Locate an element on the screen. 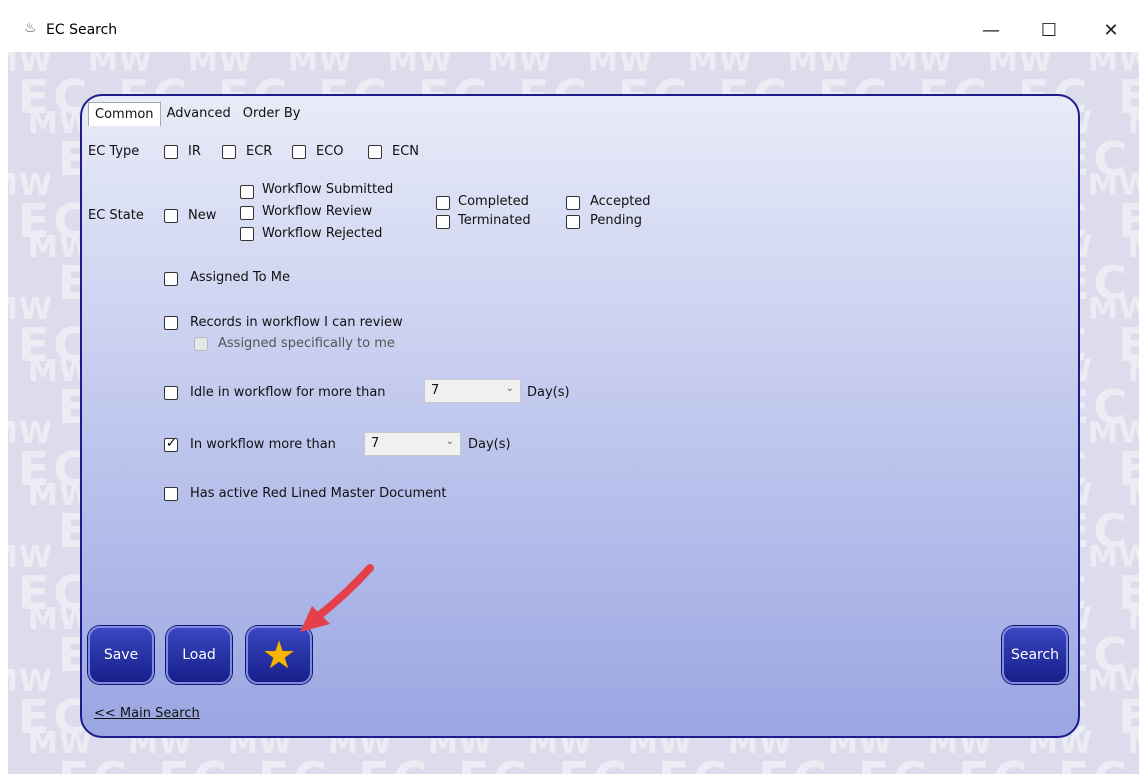  tab-strip: Common Advanced Order By is located at coordinates (197, 114).